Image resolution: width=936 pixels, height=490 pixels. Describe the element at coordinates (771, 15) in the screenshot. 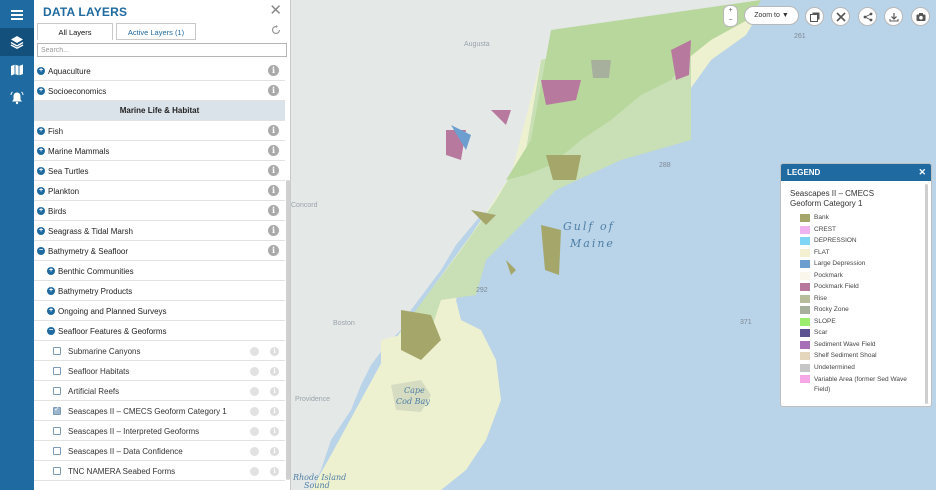

I see `zoom-to-dropdown: Zoom to ▼` at that location.